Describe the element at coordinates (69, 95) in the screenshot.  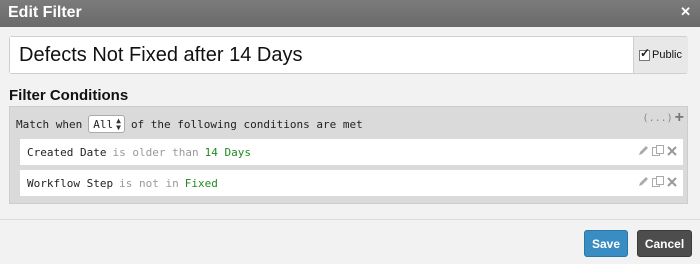
I see `filter-conditions-heading: Filter Conditions` at that location.